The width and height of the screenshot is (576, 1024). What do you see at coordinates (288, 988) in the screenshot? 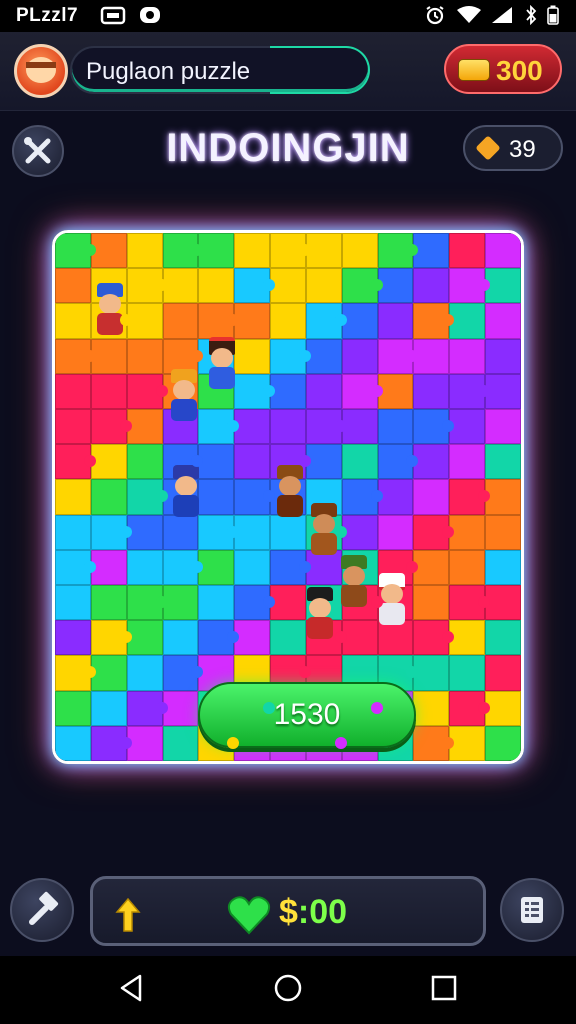
I see `home-circle-icon` at bounding box center [288, 988].